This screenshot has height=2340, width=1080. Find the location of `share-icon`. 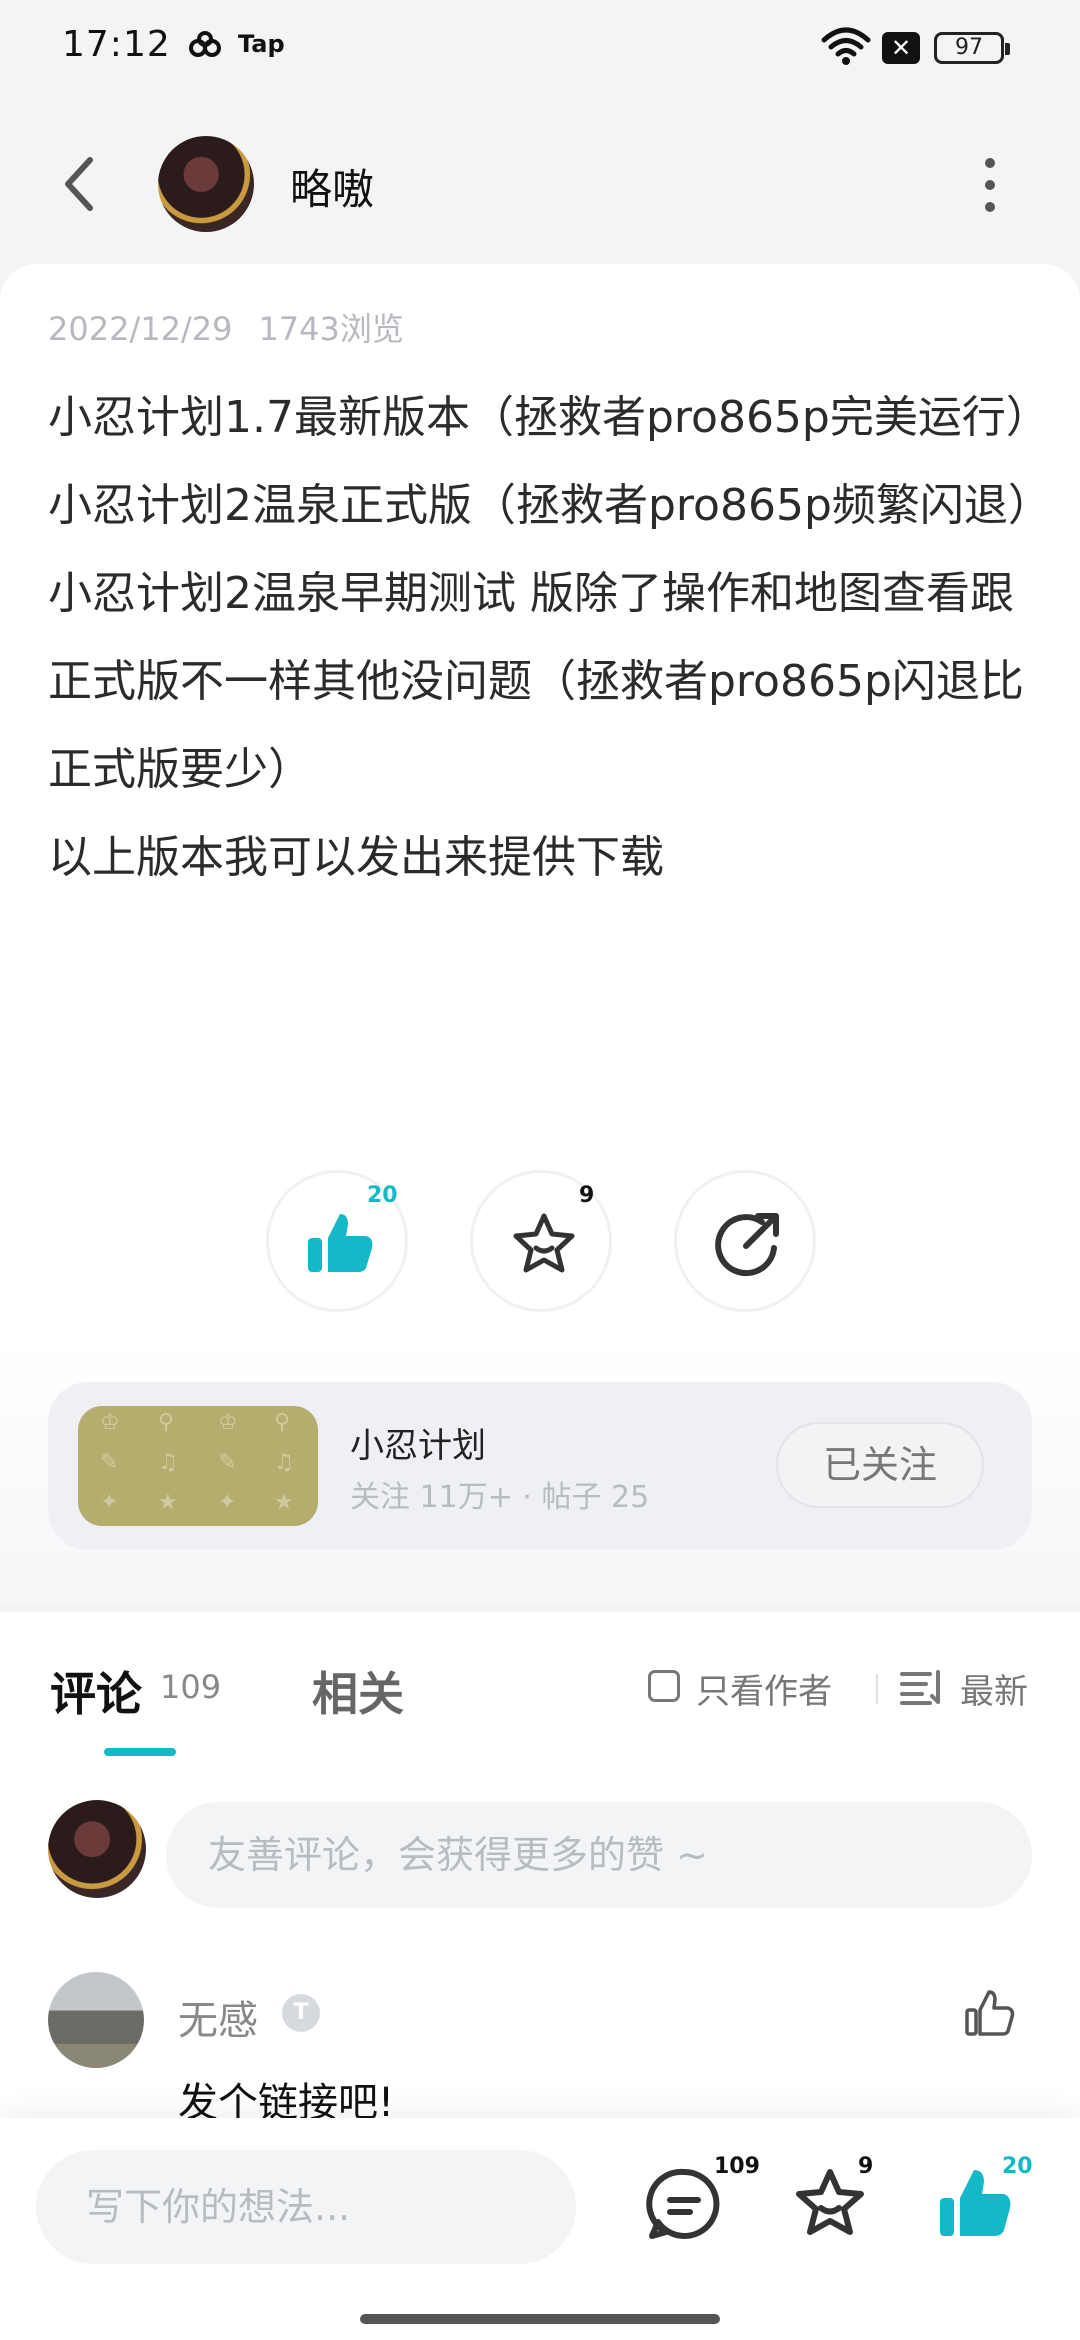

share-icon is located at coordinates (747, 1245).